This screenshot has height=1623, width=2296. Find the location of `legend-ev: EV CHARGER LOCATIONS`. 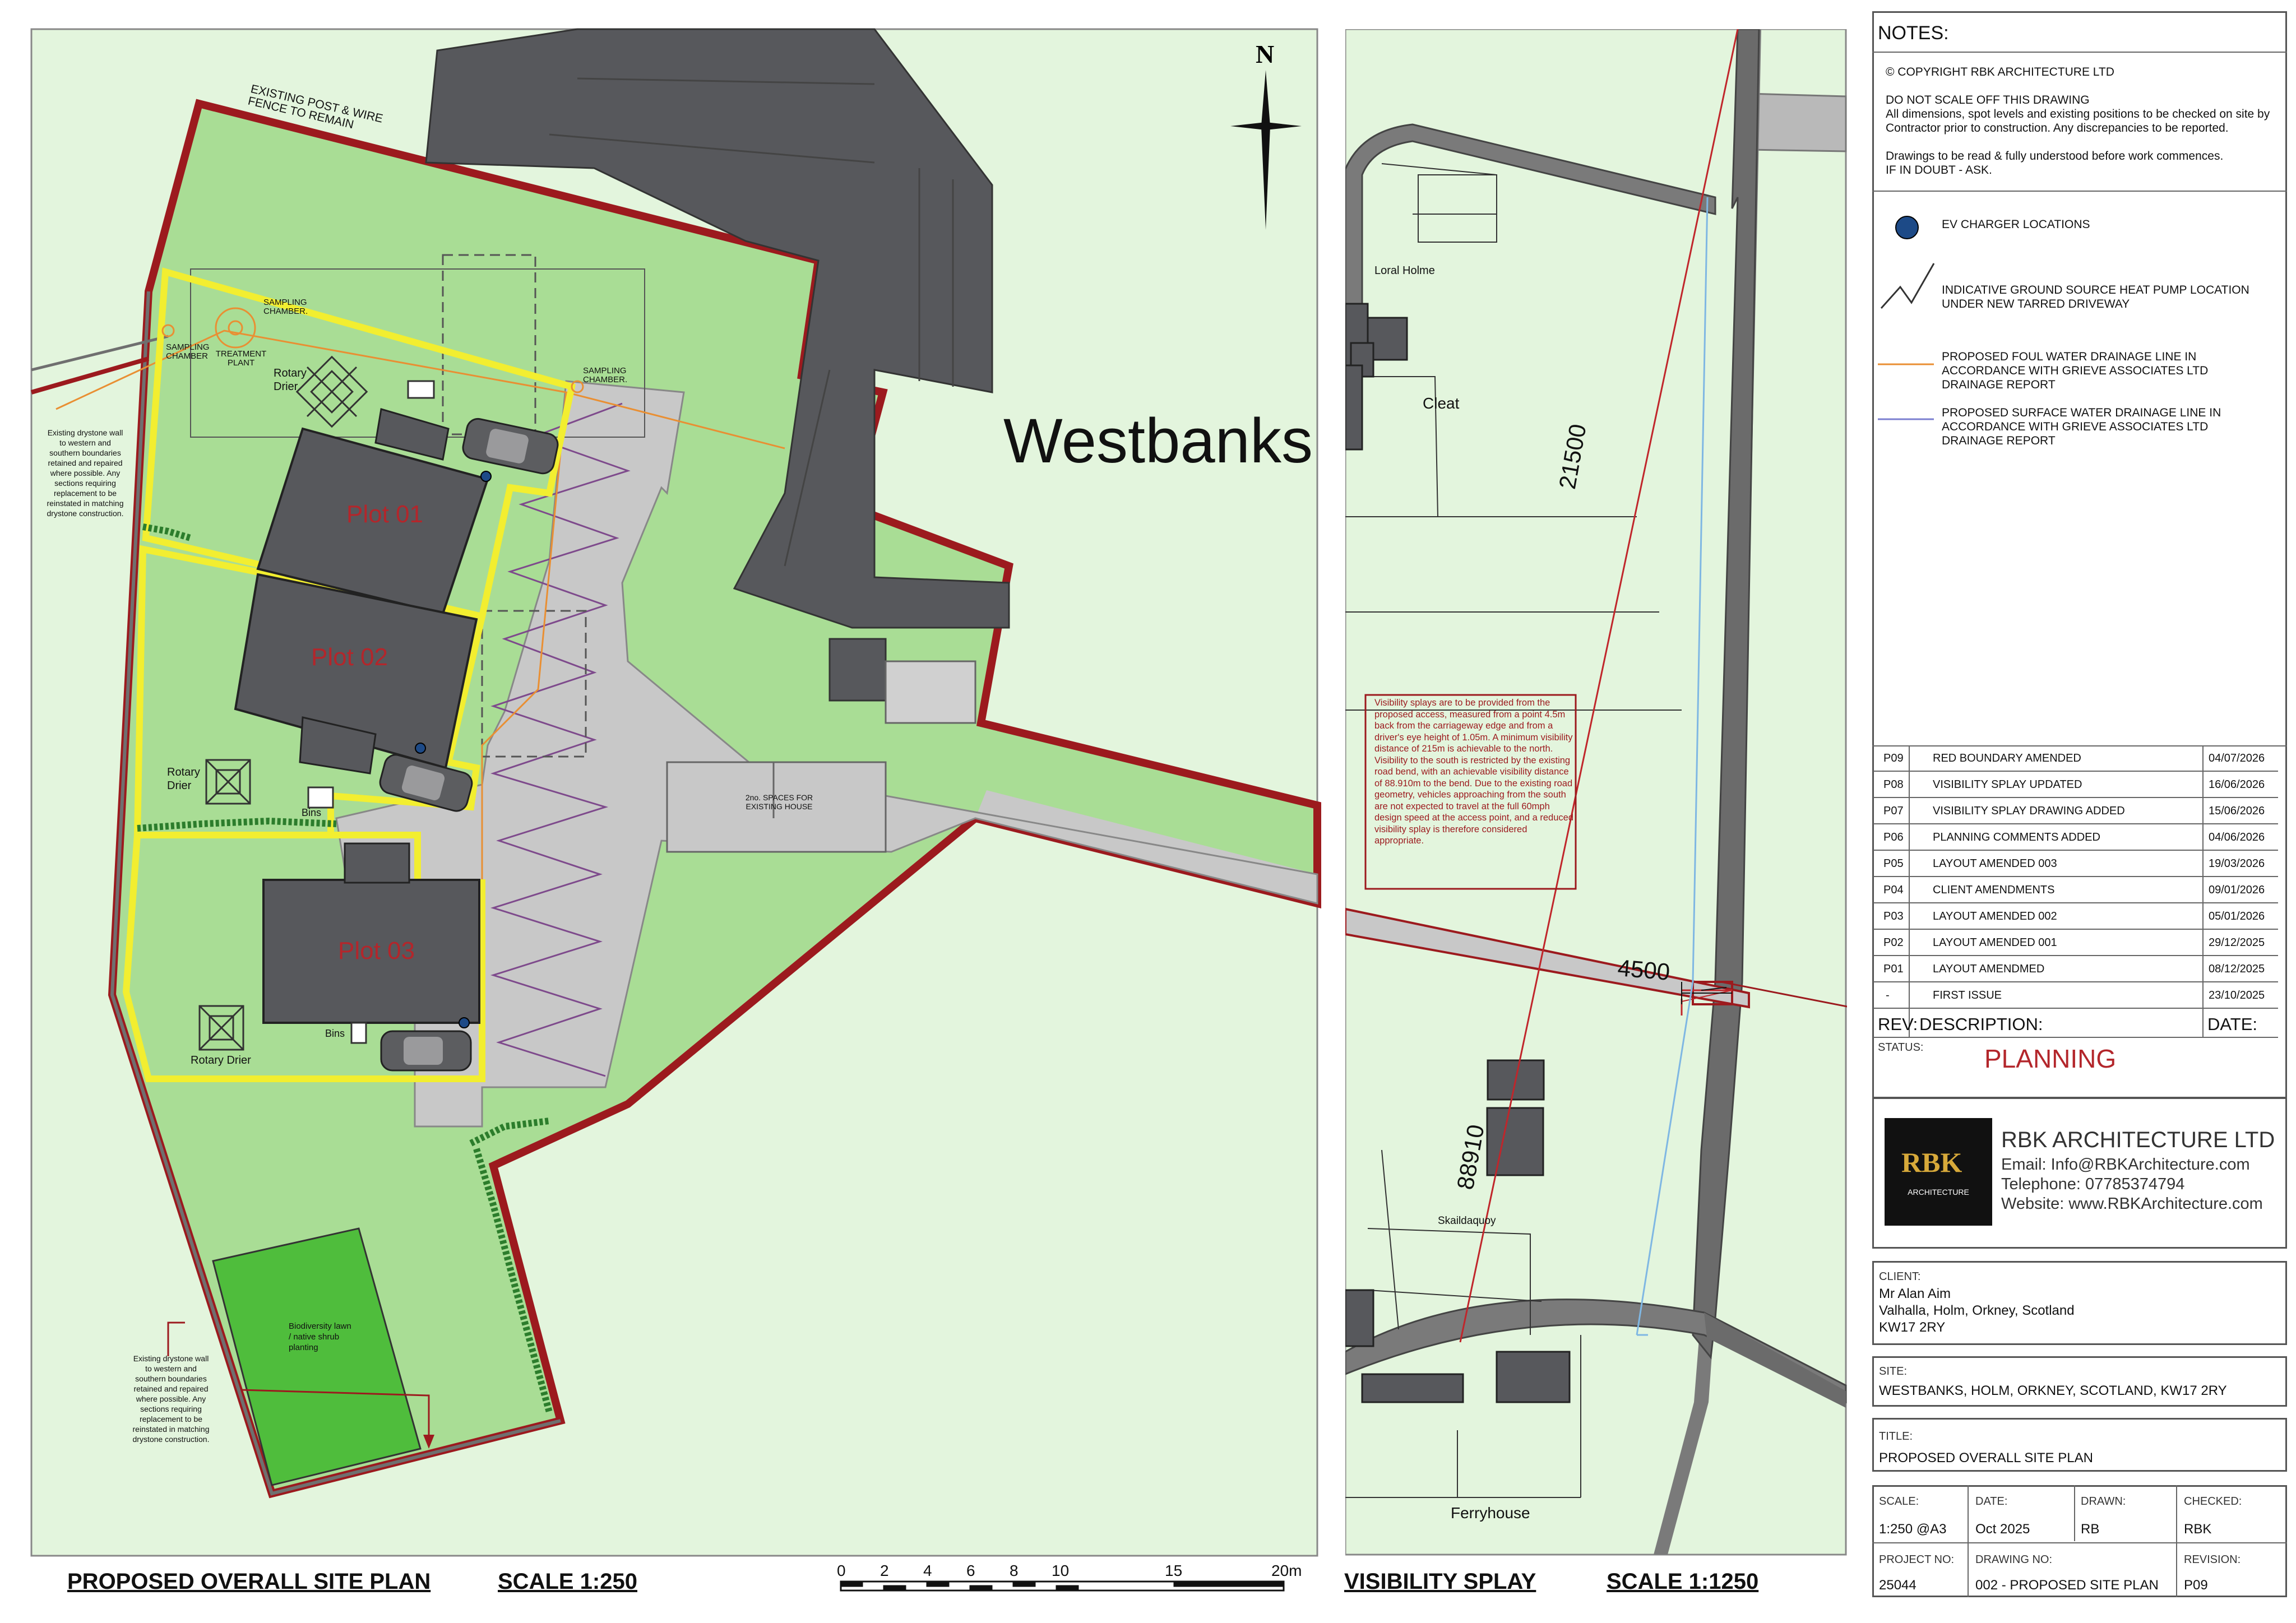

legend-ev: EV CHARGER LOCATIONS is located at coordinates (2016, 224).